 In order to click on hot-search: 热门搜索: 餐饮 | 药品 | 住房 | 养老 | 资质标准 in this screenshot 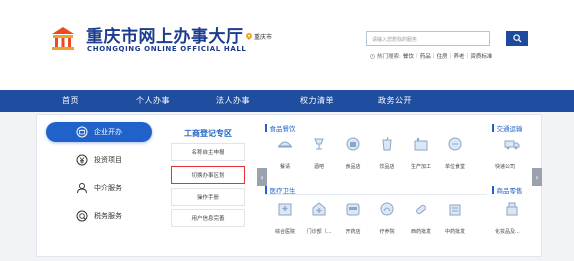, I will do `click(431, 56)`.